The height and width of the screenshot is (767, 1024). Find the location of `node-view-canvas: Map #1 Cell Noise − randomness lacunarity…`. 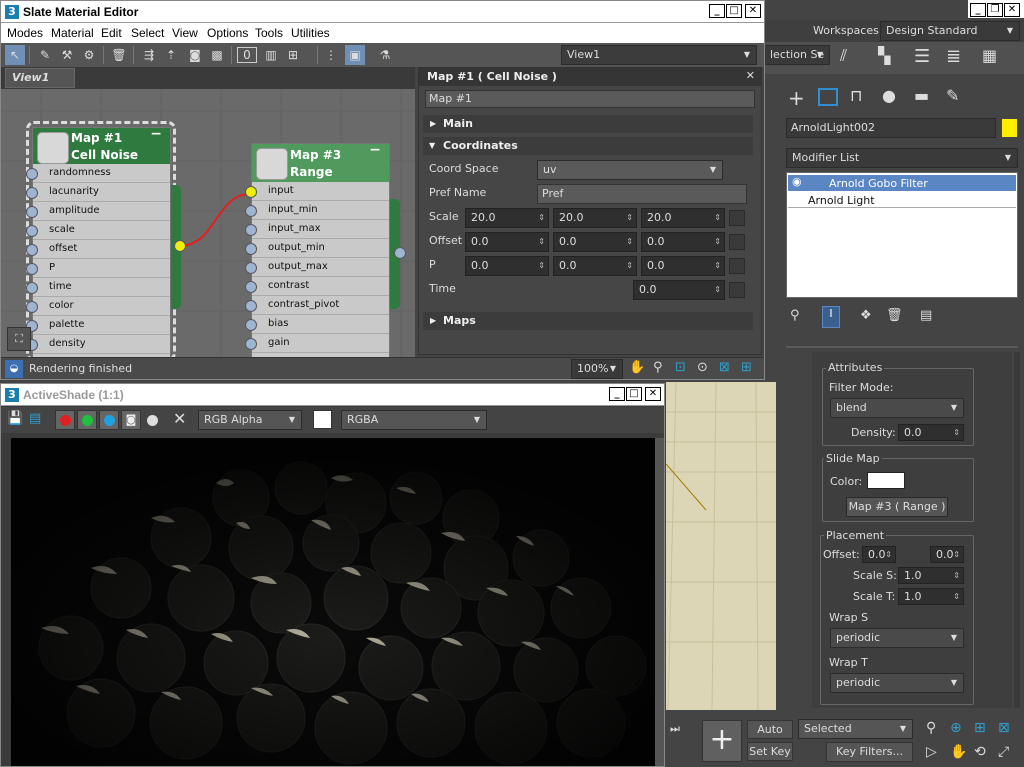

node-view-canvas: Map #1 Cell Noise − randomness lacunarity… is located at coordinates (208, 223).